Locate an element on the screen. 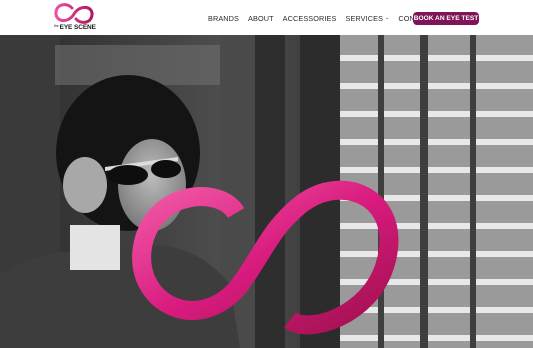 This screenshot has width=533, height=348. nav-item-brands: BRANDS is located at coordinates (223, 18).